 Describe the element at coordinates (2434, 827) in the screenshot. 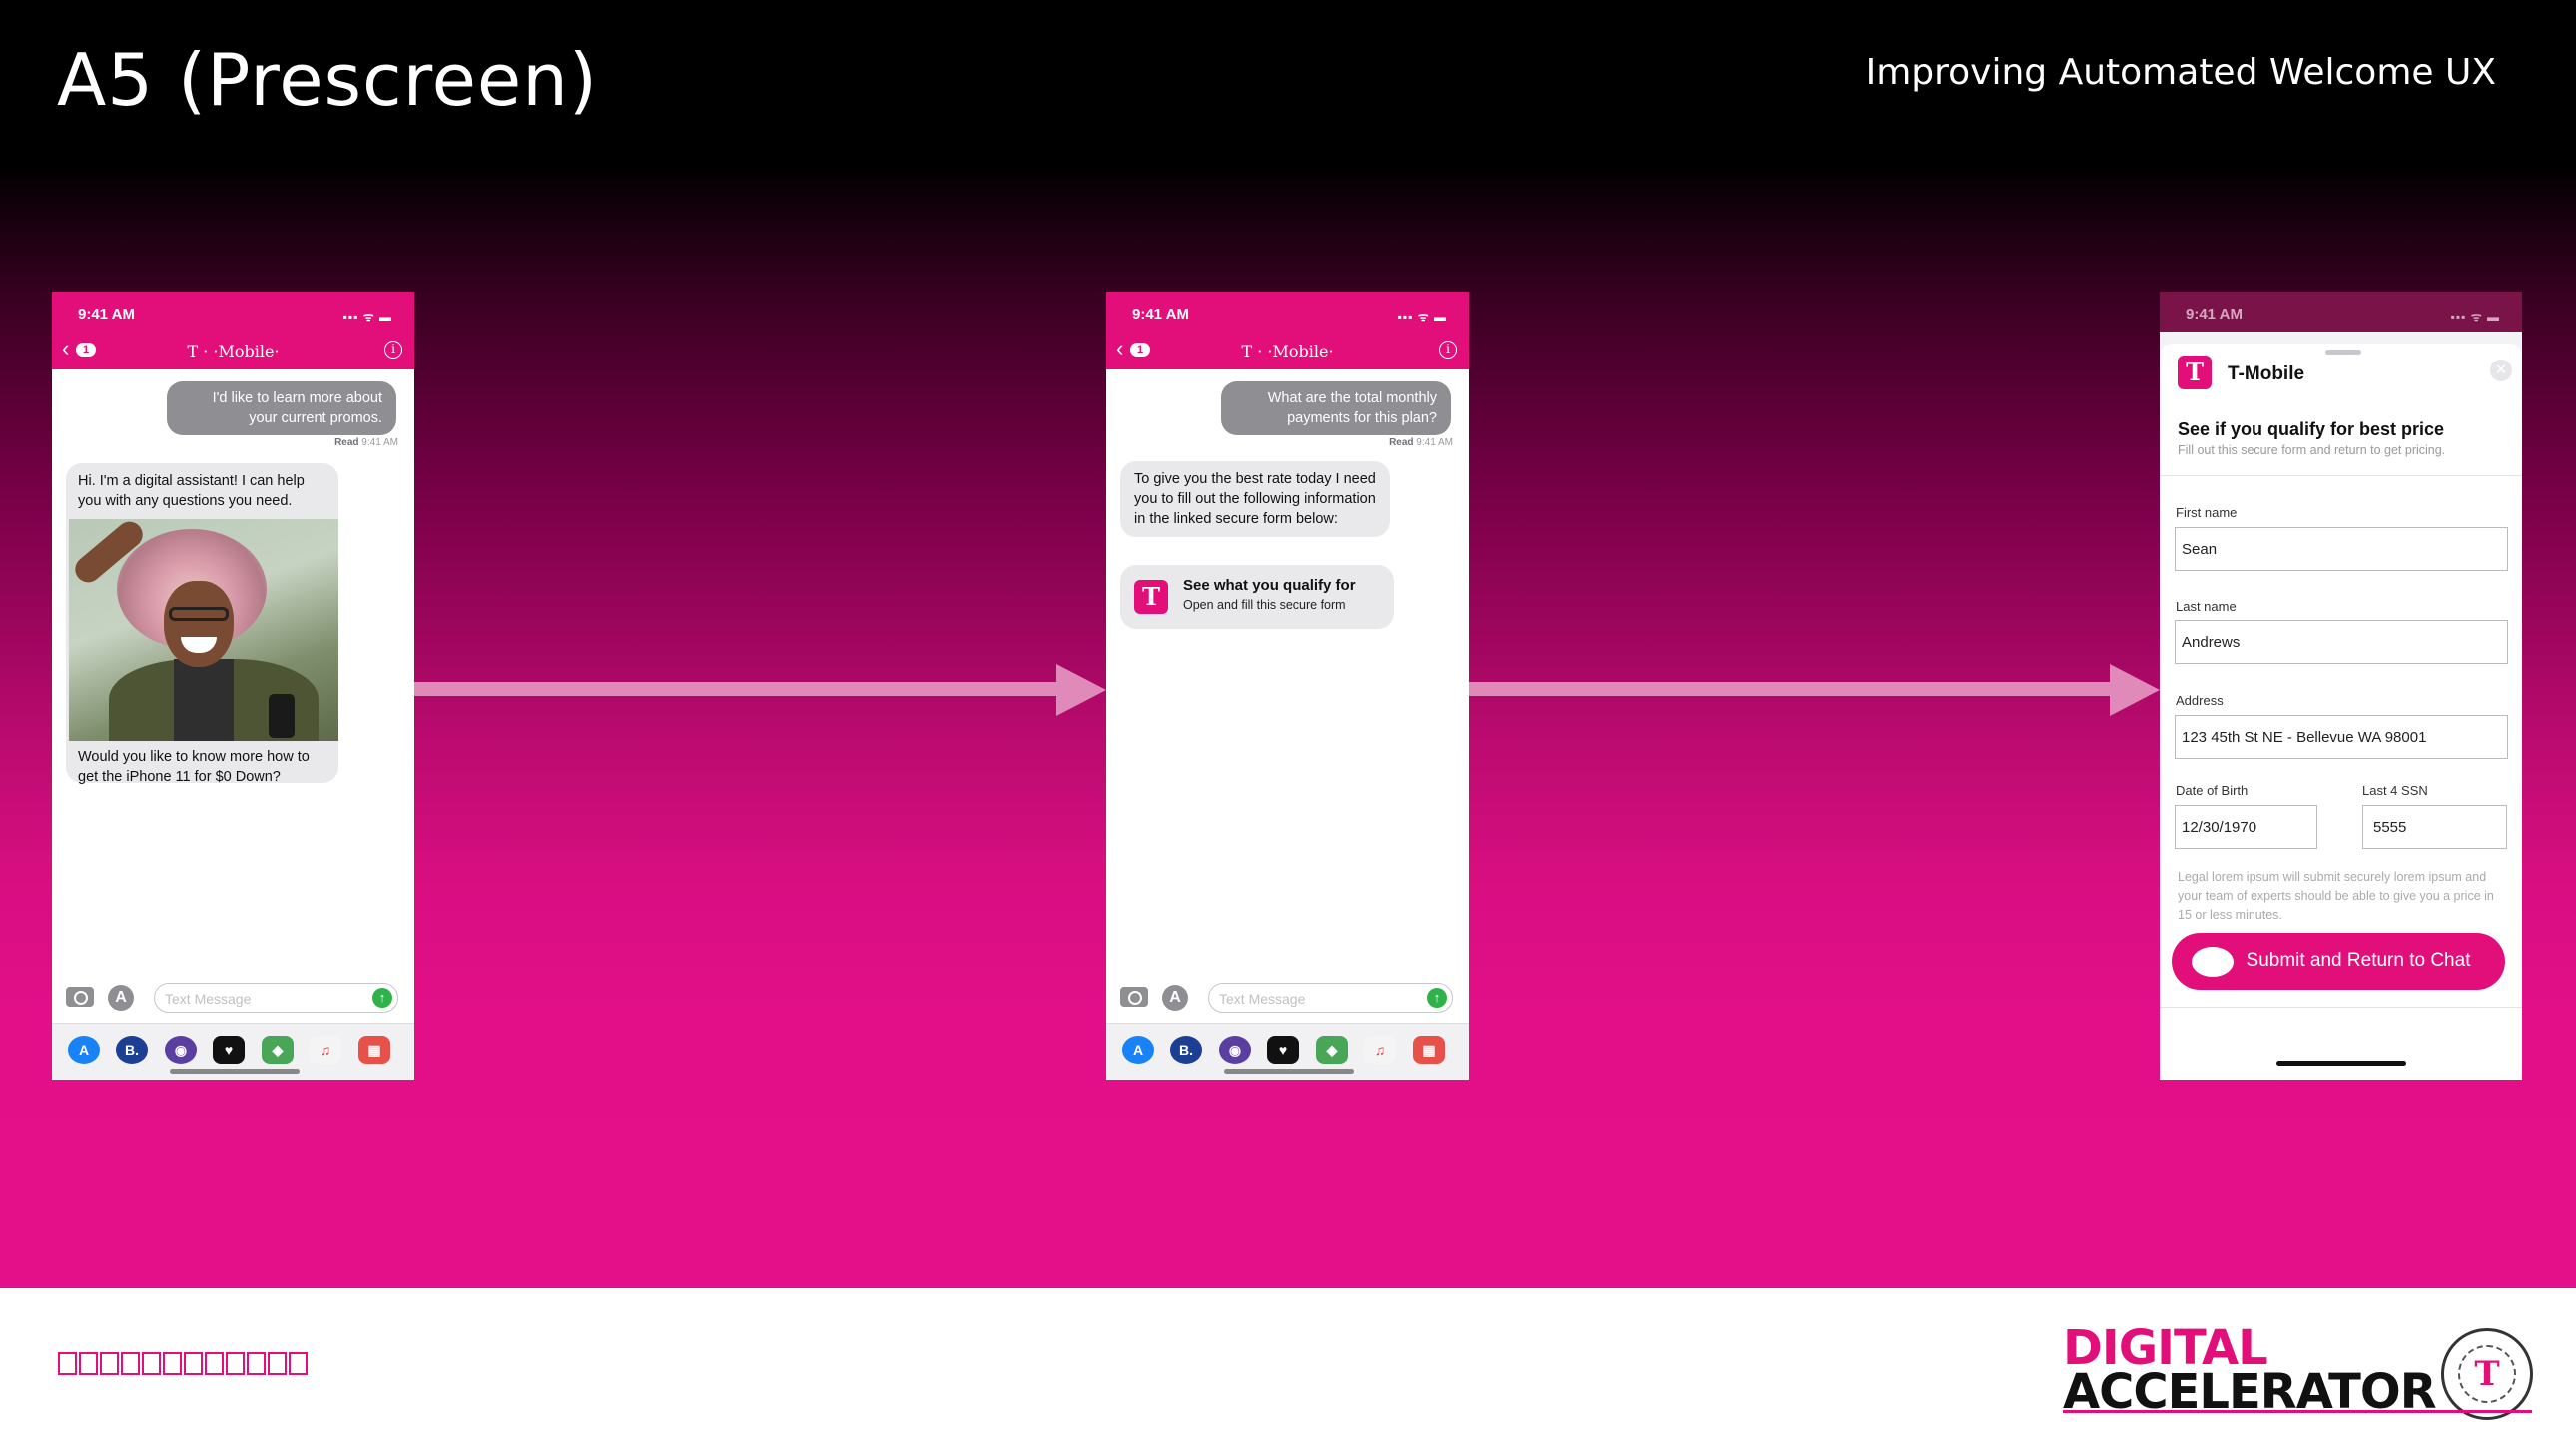

I see `ssn-field: 5555` at that location.